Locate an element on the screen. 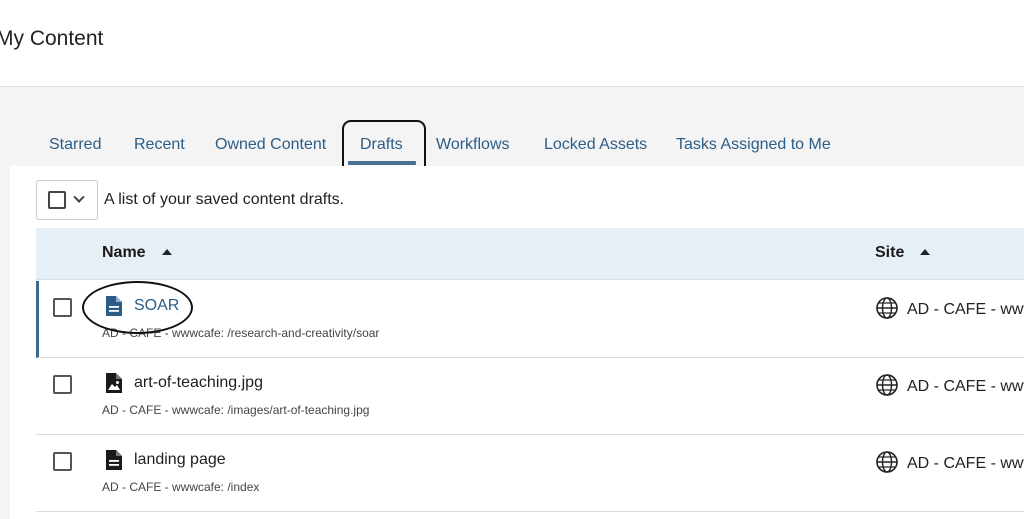 This screenshot has width=1024, height=519. row-path: AD - CAFE - wwwcafe: /index is located at coordinates (181, 487).